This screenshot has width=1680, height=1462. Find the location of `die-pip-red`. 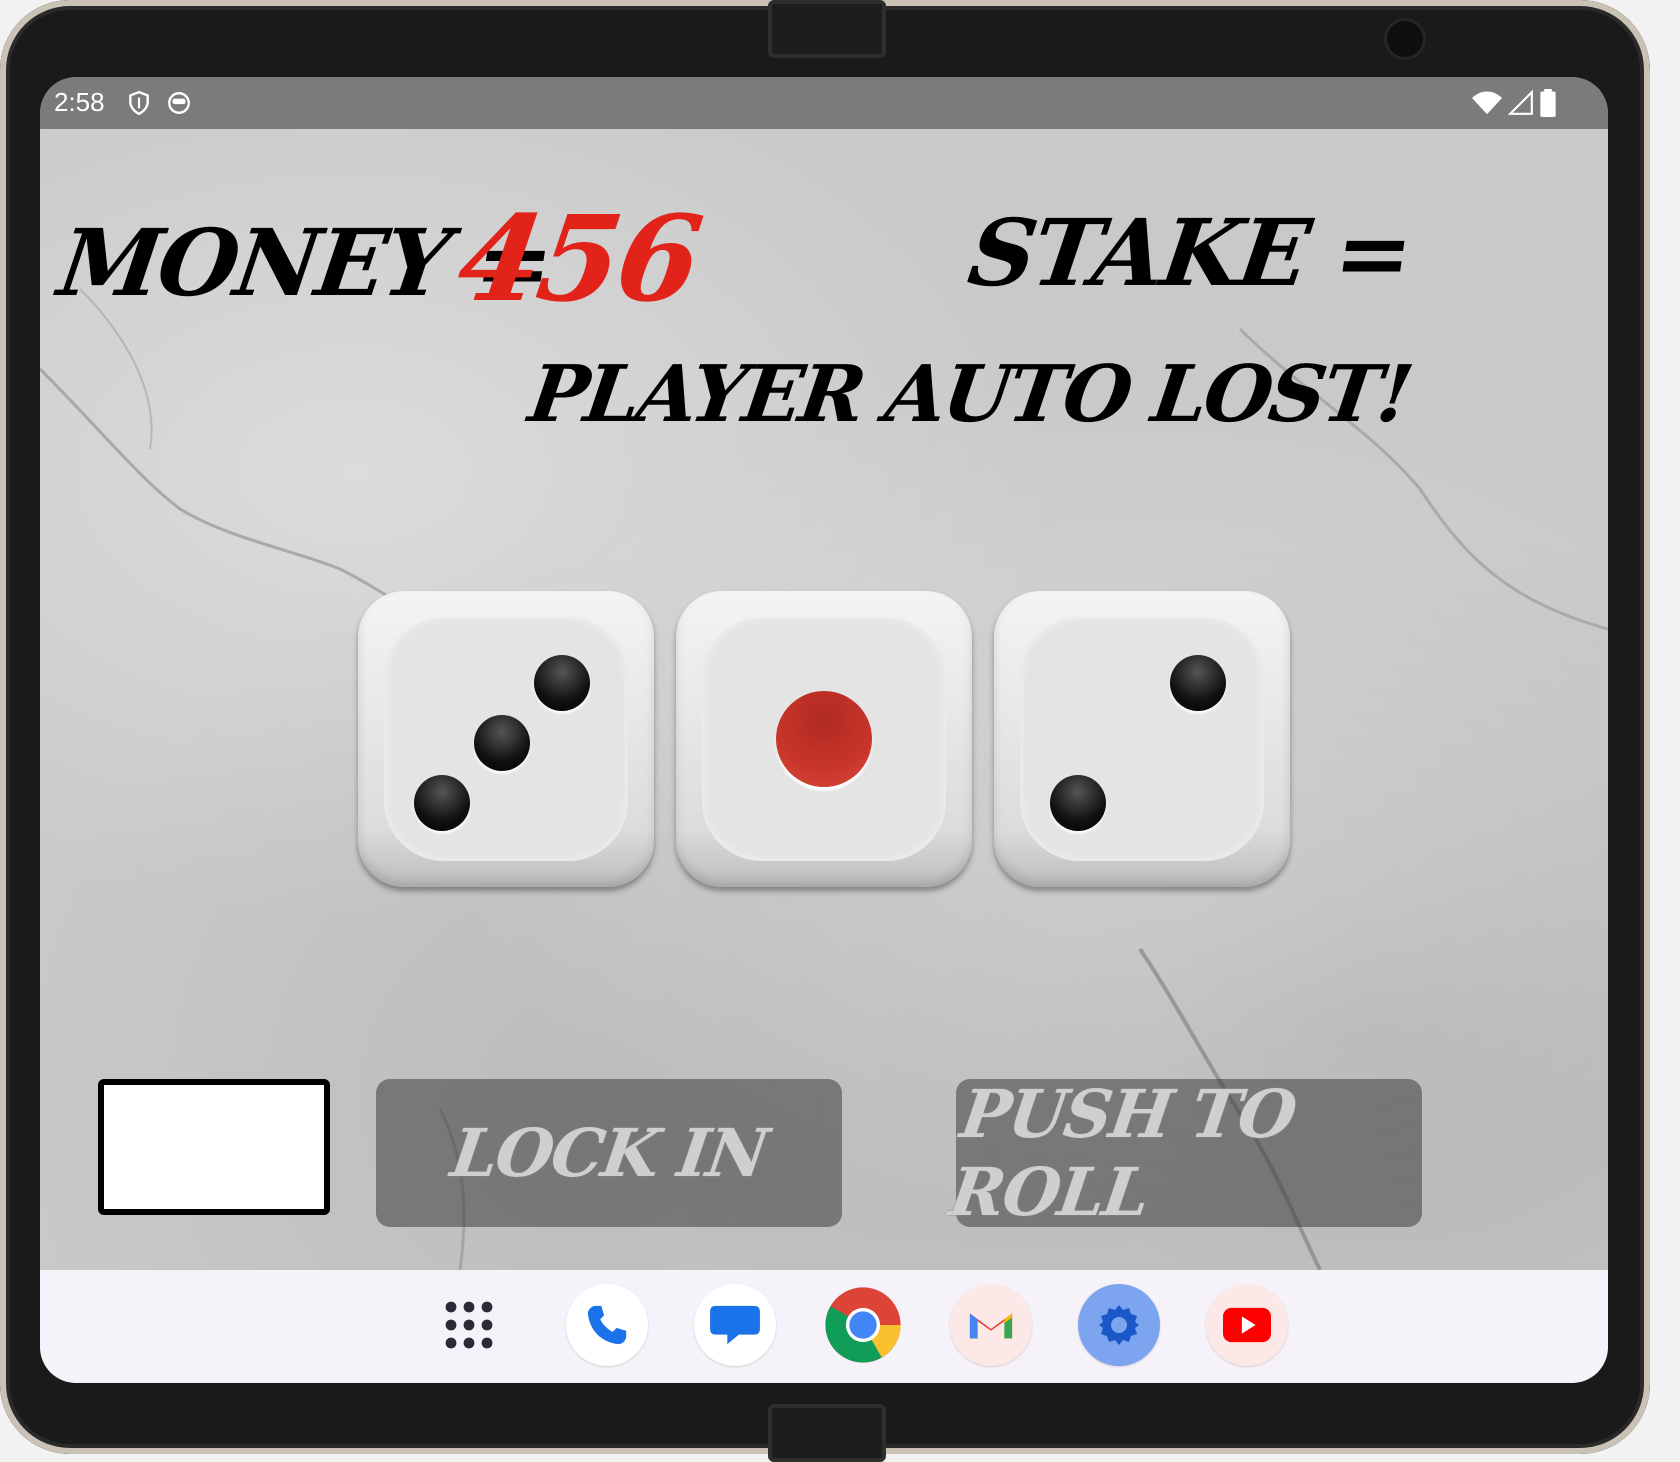

die-pip-red is located at coordinates (824, 739).